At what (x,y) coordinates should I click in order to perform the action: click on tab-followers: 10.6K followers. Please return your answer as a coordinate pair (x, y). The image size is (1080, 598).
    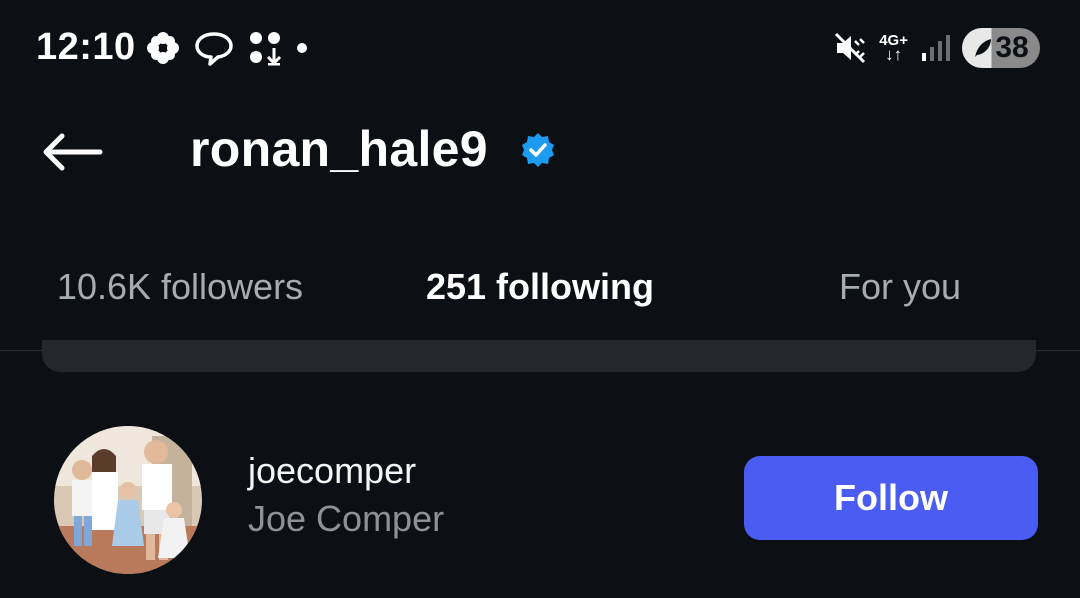
    Looking at the image, I should click on (180, 298).